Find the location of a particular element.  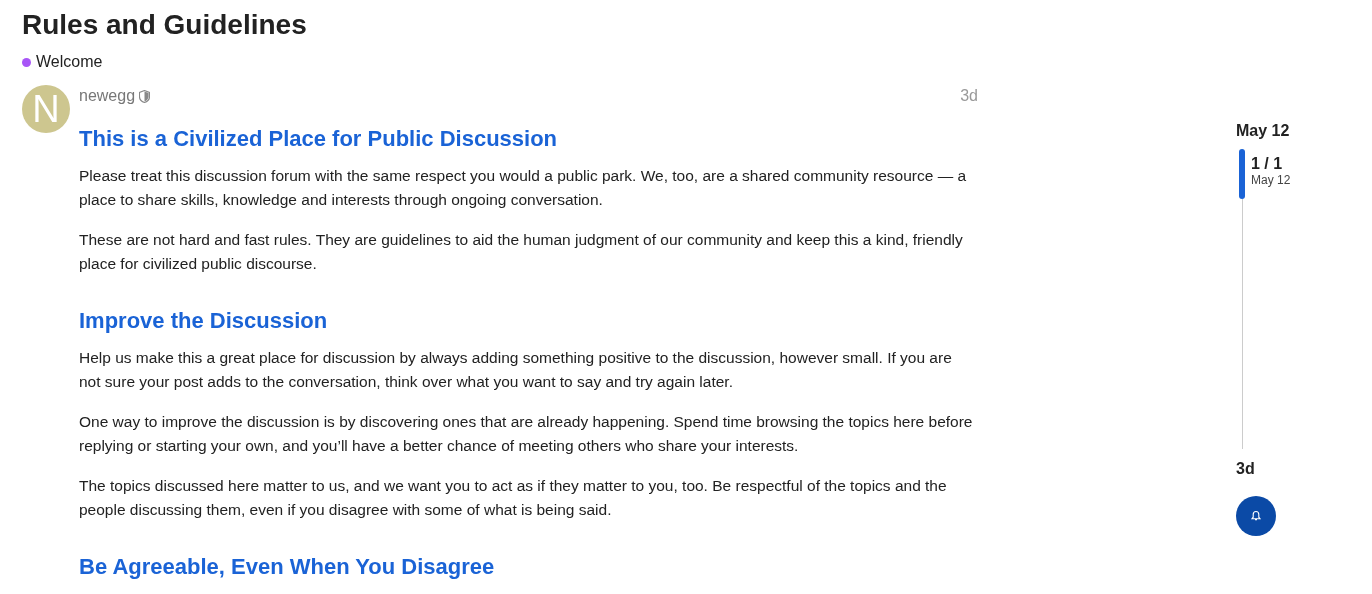

paragraph: Please treat this discussion forum with the same respect you would a public park. We, too, are a shared community resource — a place to share skills, knowledge and interests through ongoing conversation. is located at coordinates (523, 188).